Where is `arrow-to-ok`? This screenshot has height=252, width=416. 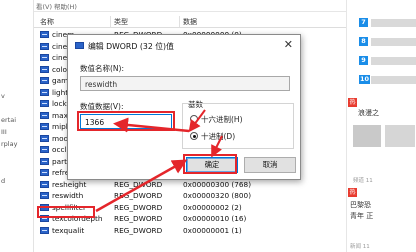
arrow-to-ok is located at coordinates (141, 186).